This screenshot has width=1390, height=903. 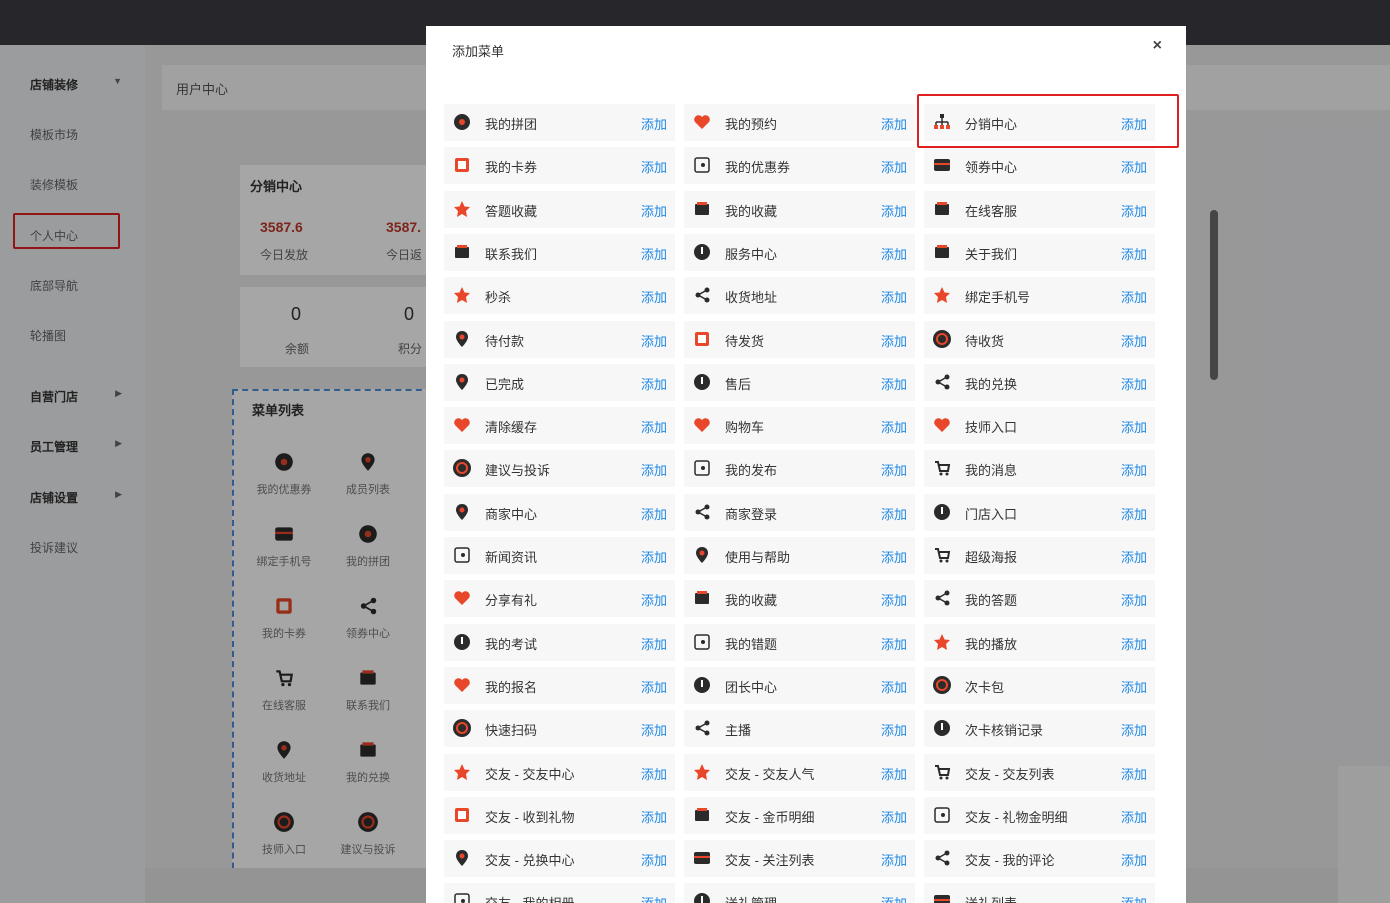 What do you see at coordinates (559, 339) in the screenshot?
I see `menu-option: 待付款 添加` at bounding box center [559, 339].